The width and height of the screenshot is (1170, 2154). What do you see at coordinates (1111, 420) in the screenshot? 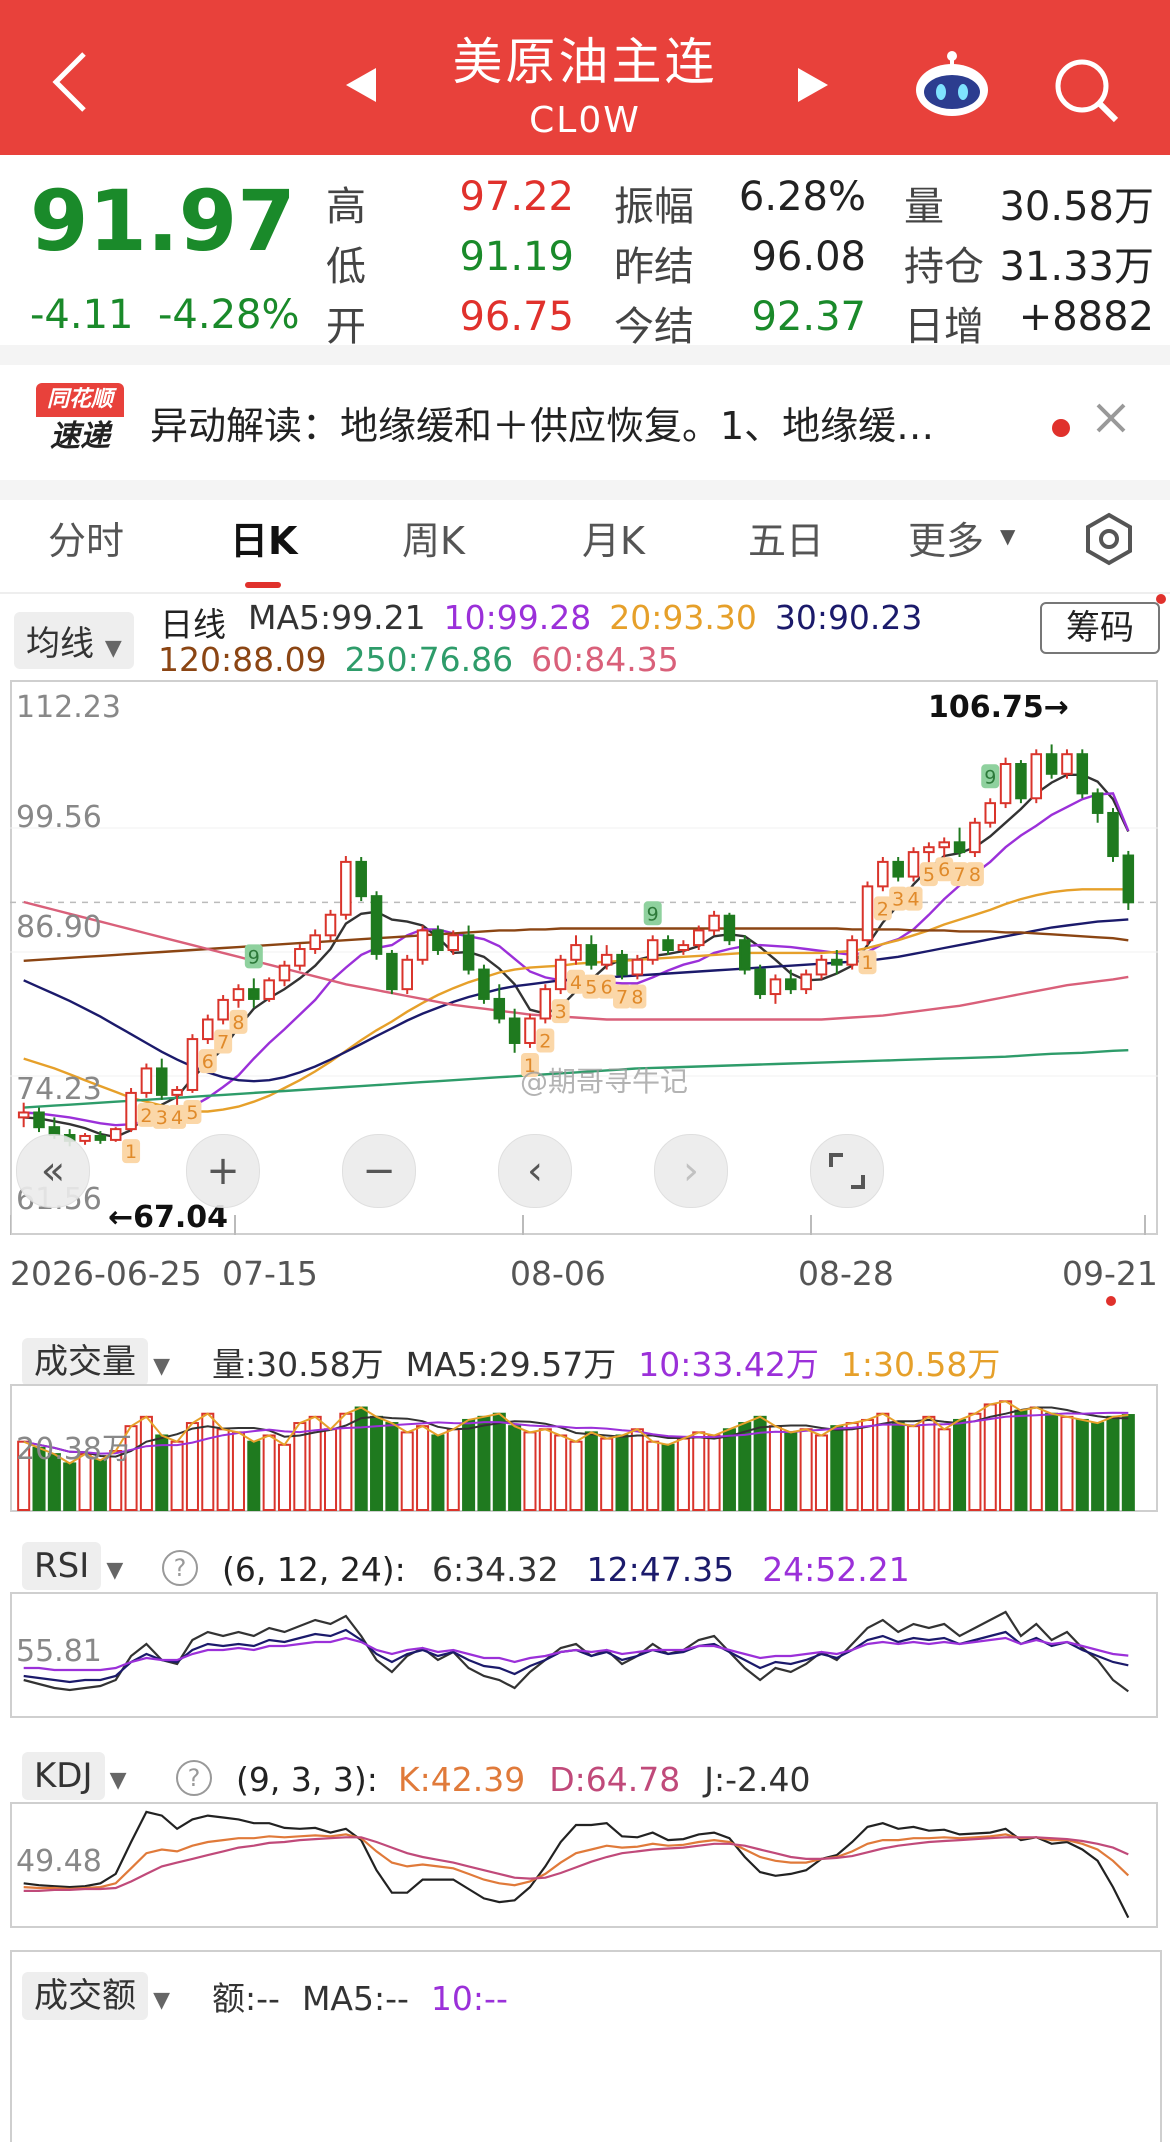
I see `close-icon` at bounding box center [1111, 420].